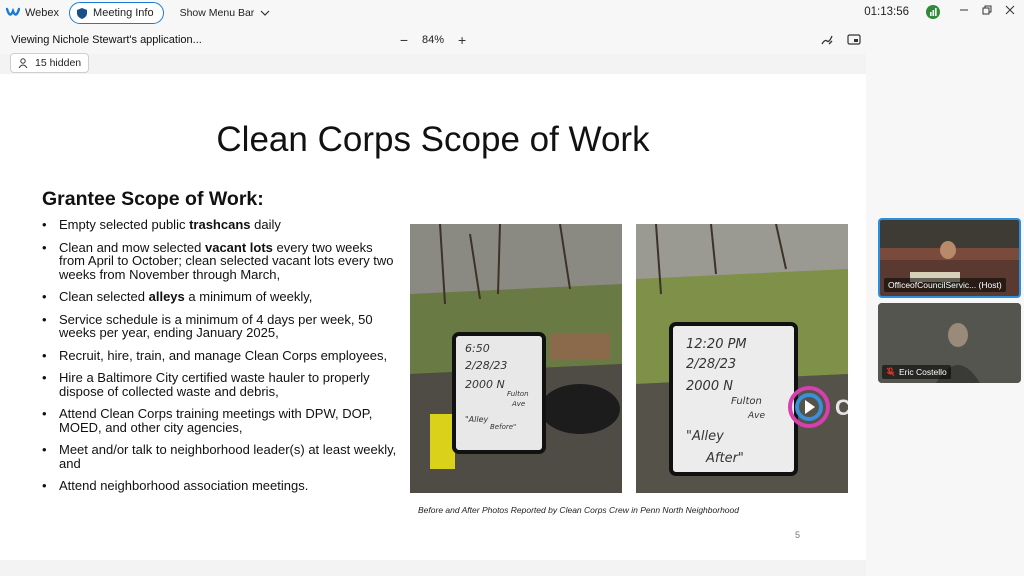 Image resolution: width=1024 pixels, height=576 pixels. I want to click on webex-brand: Webex, so click(32, 13).